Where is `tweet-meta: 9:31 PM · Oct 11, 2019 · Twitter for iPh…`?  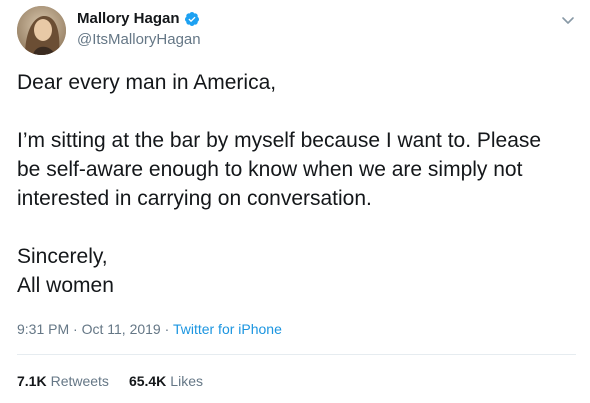 tweet-meta: 9:31 PM · Oct 11, 2019 · Twitter for iPh… is located at coordinates (149, 329).